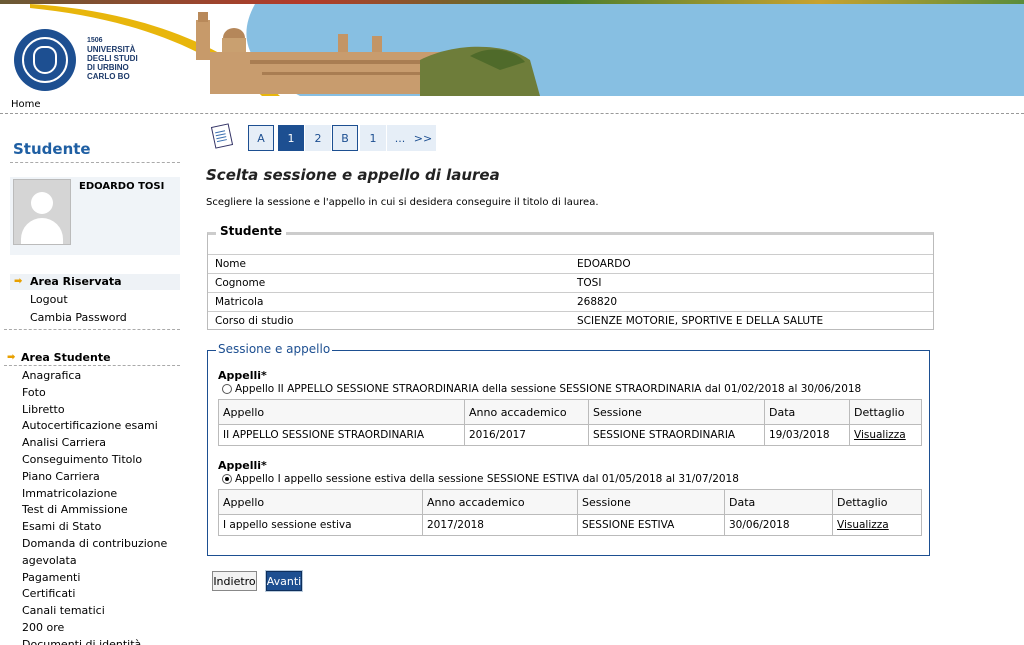  I want to click on field-label: Matricola, so click(239, 302).